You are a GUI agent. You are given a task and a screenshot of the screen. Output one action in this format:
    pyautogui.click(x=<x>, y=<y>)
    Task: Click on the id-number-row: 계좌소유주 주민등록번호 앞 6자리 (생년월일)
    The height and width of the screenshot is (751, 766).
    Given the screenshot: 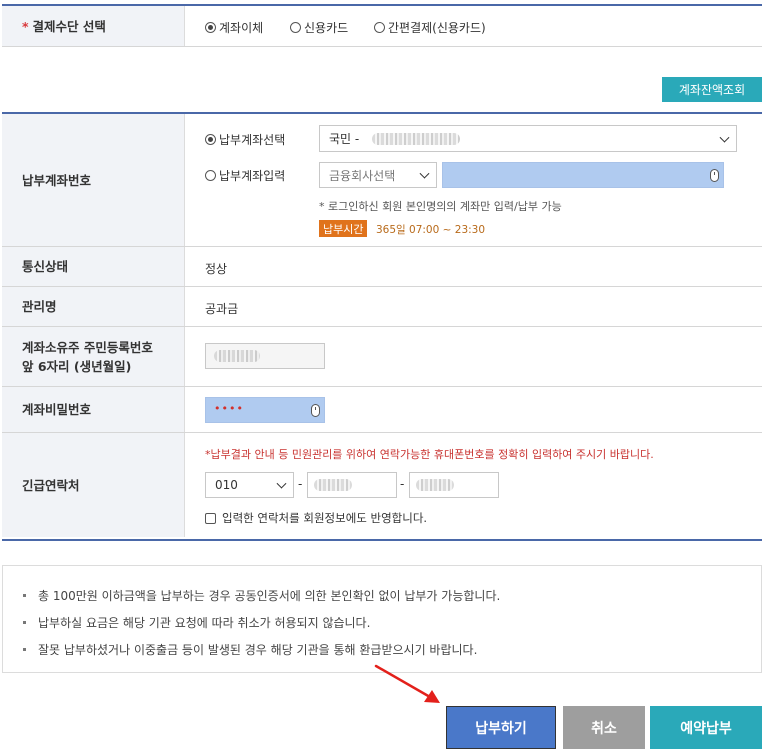 What is the action you would take?
    pyautogui.click(x=382, y=357)
    